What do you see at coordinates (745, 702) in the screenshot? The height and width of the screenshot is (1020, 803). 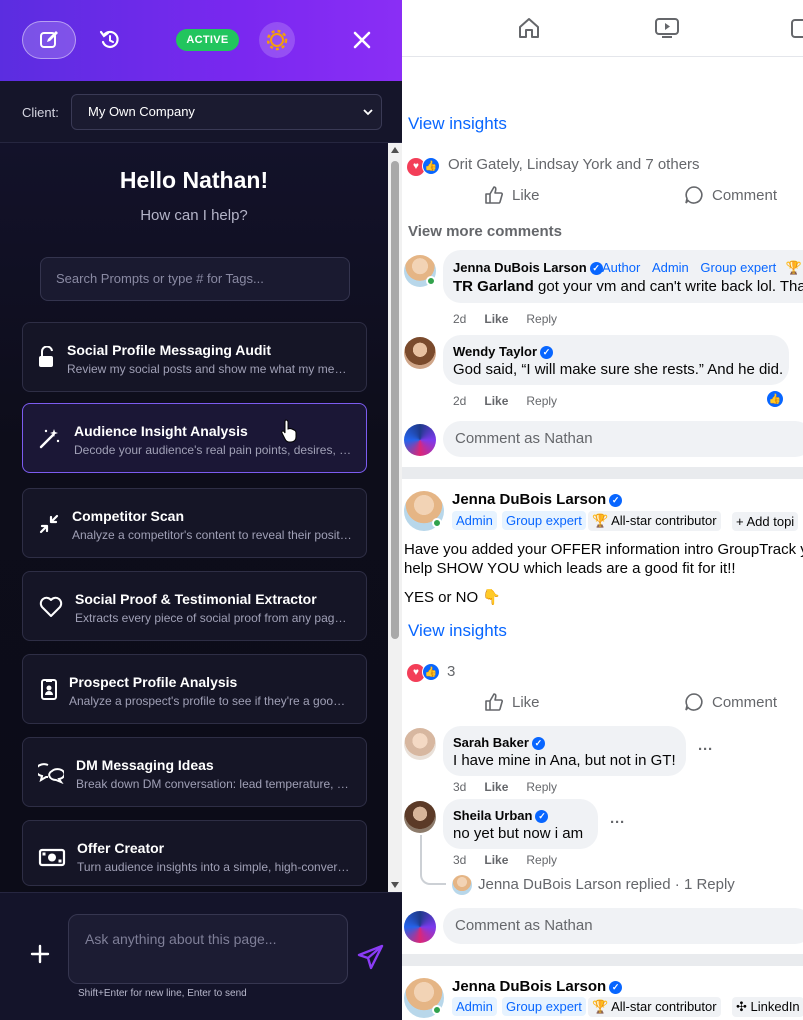 I see `comment-label: Comment` at bounding box center [745, 702].